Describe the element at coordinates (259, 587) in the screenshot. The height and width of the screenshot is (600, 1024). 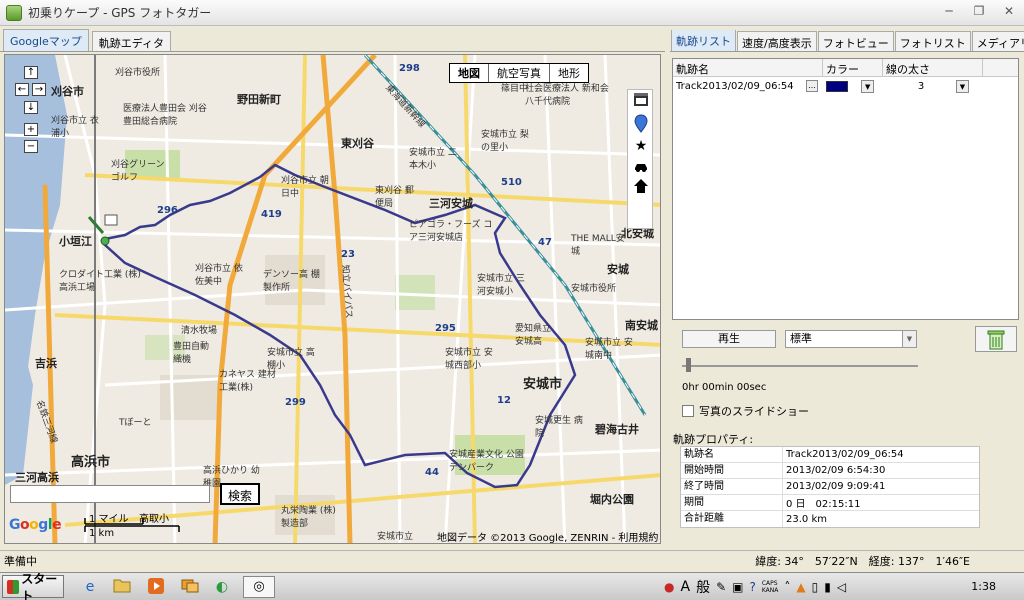
I see `taskbar-app-window: ◎` at that location.